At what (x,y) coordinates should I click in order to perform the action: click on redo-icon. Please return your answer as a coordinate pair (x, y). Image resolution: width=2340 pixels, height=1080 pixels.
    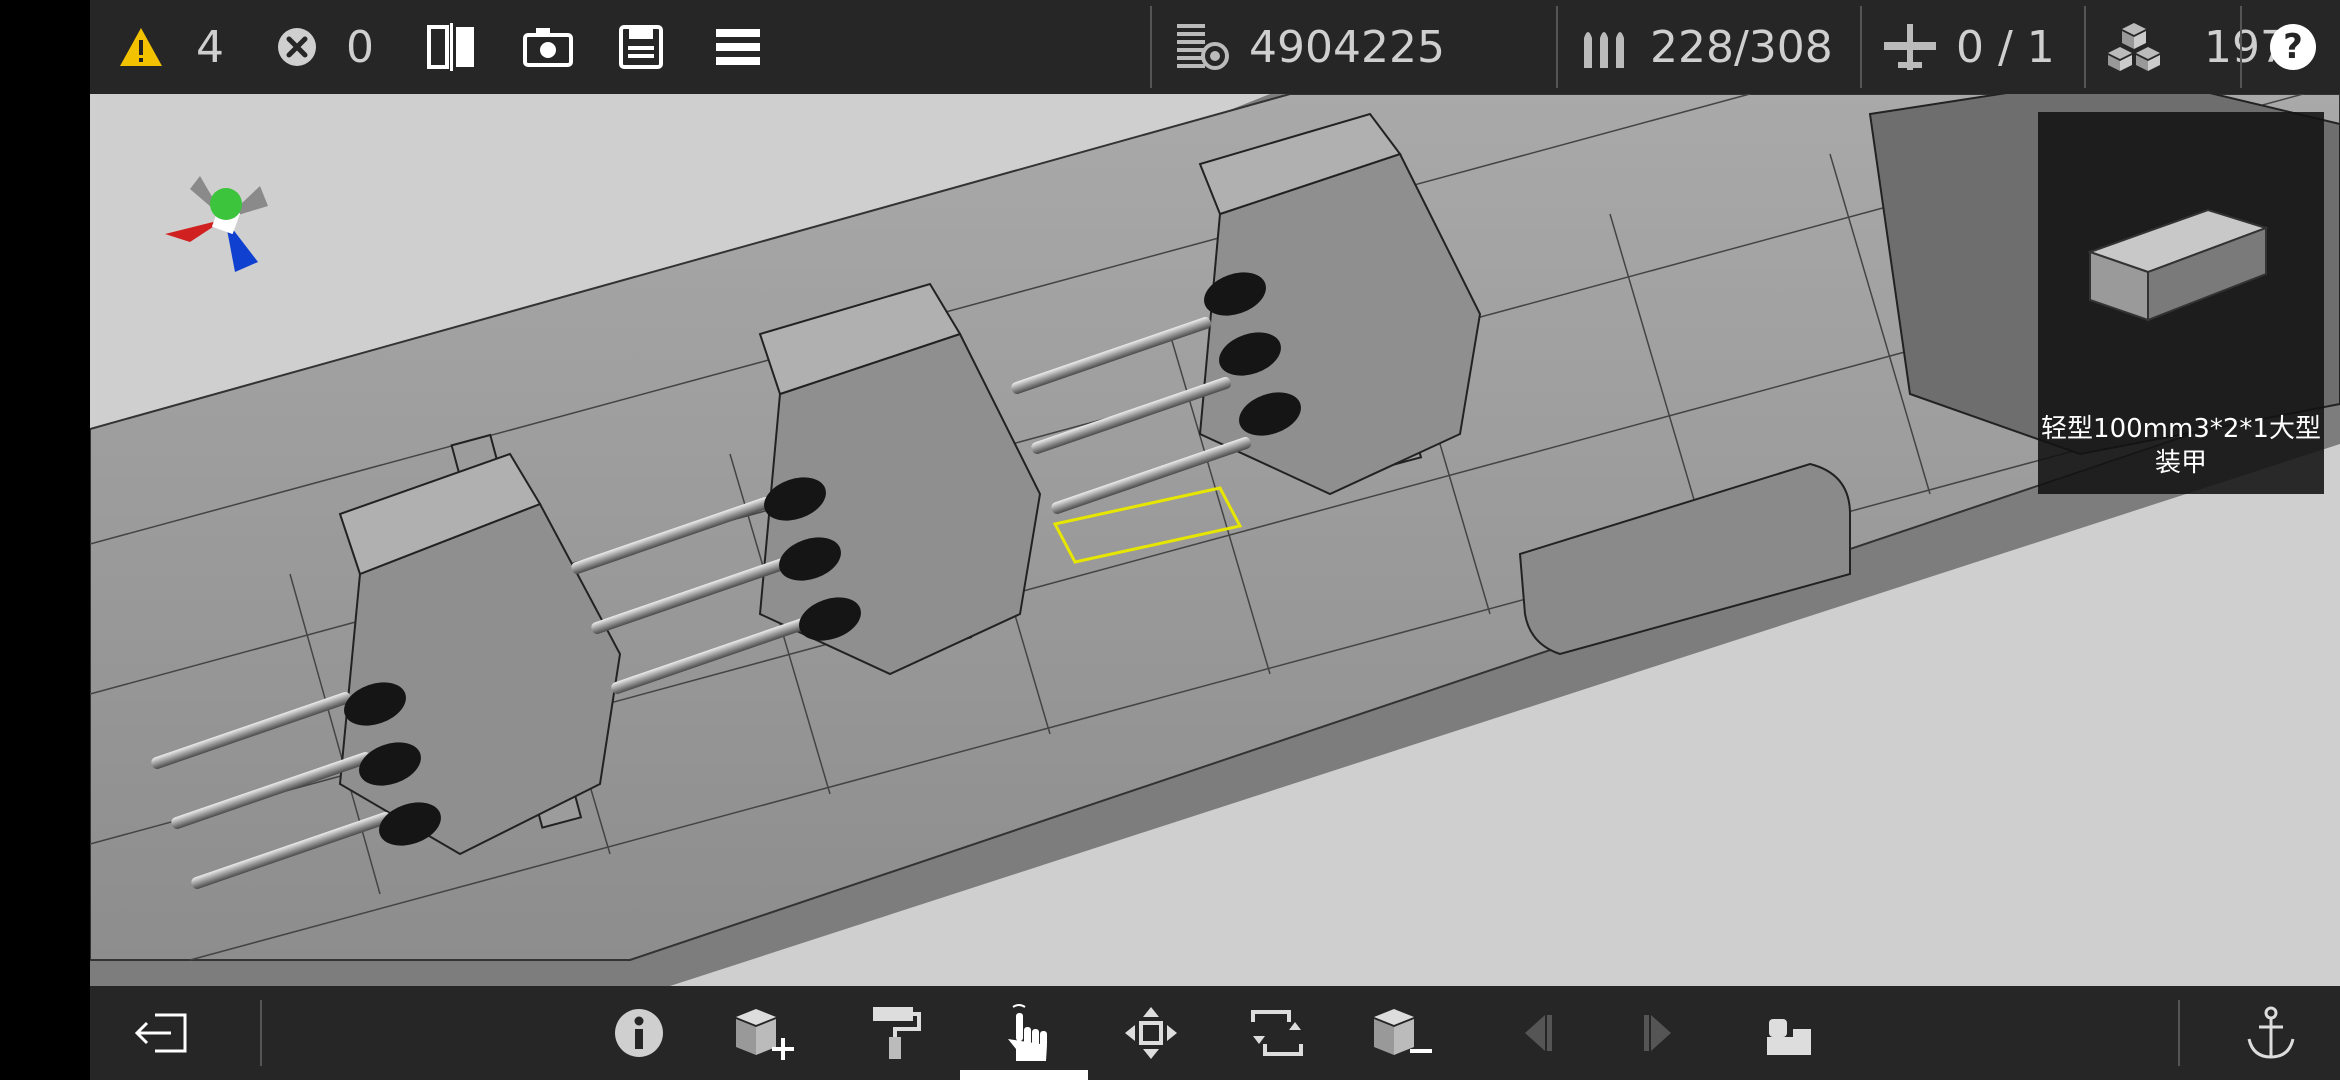
    Looking at the image, I should click on (1657, 1033).